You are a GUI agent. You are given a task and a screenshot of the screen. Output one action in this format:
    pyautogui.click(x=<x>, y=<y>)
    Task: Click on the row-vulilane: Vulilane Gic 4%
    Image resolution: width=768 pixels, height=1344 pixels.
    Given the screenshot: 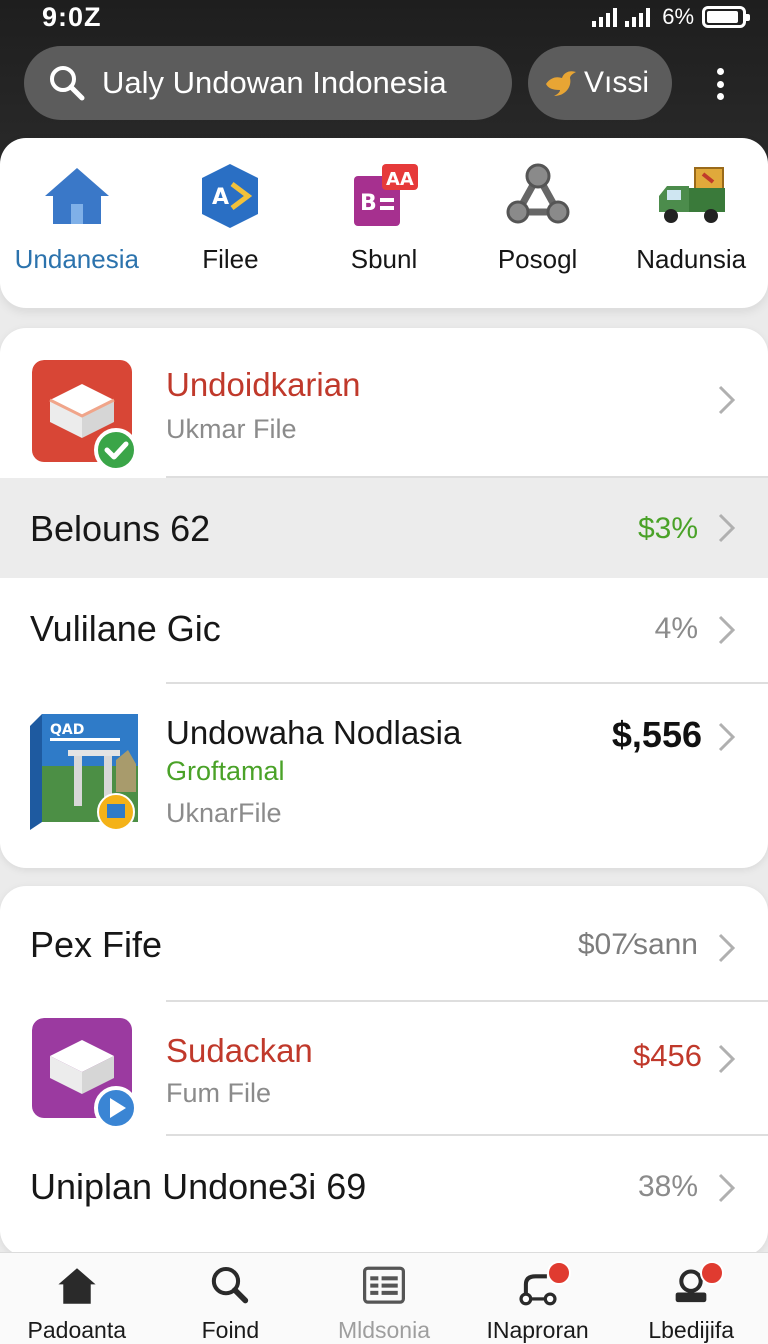 What is the action you would take?
    pyautogui.click(x=384, y=630)
    